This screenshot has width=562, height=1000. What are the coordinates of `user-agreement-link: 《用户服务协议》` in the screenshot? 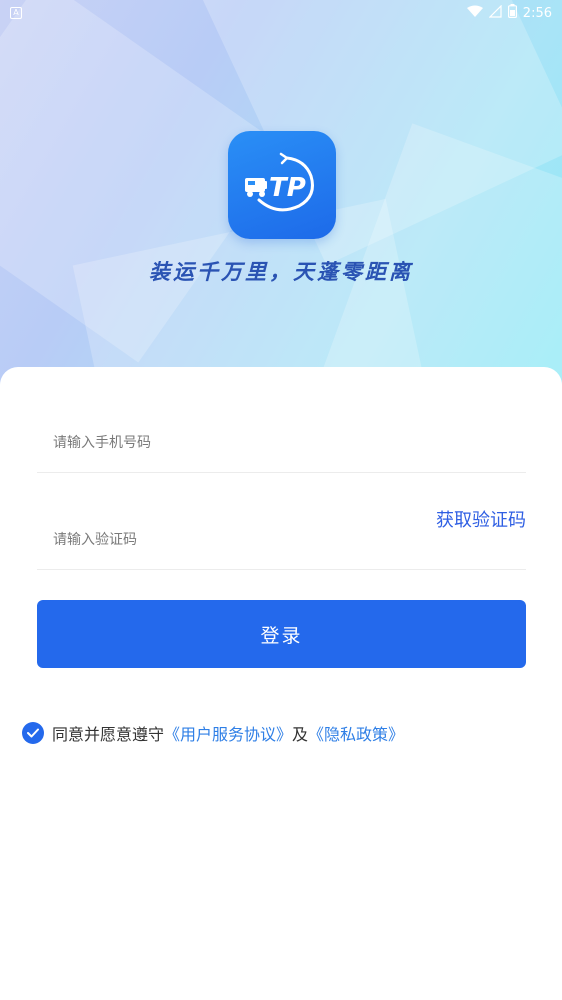 It's located at (228, 733).